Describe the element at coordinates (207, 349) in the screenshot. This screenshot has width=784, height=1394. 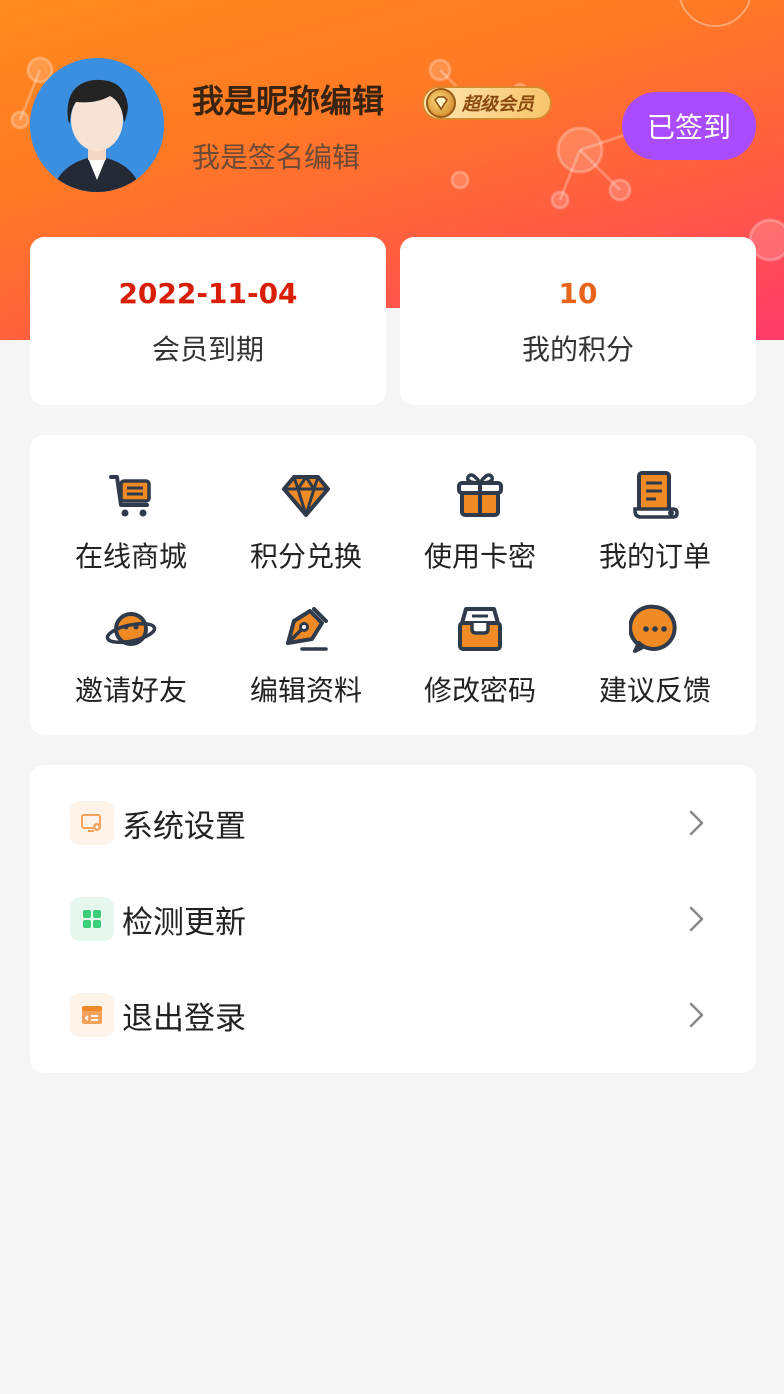
I see `expiry-label: 会员到期` at that location.